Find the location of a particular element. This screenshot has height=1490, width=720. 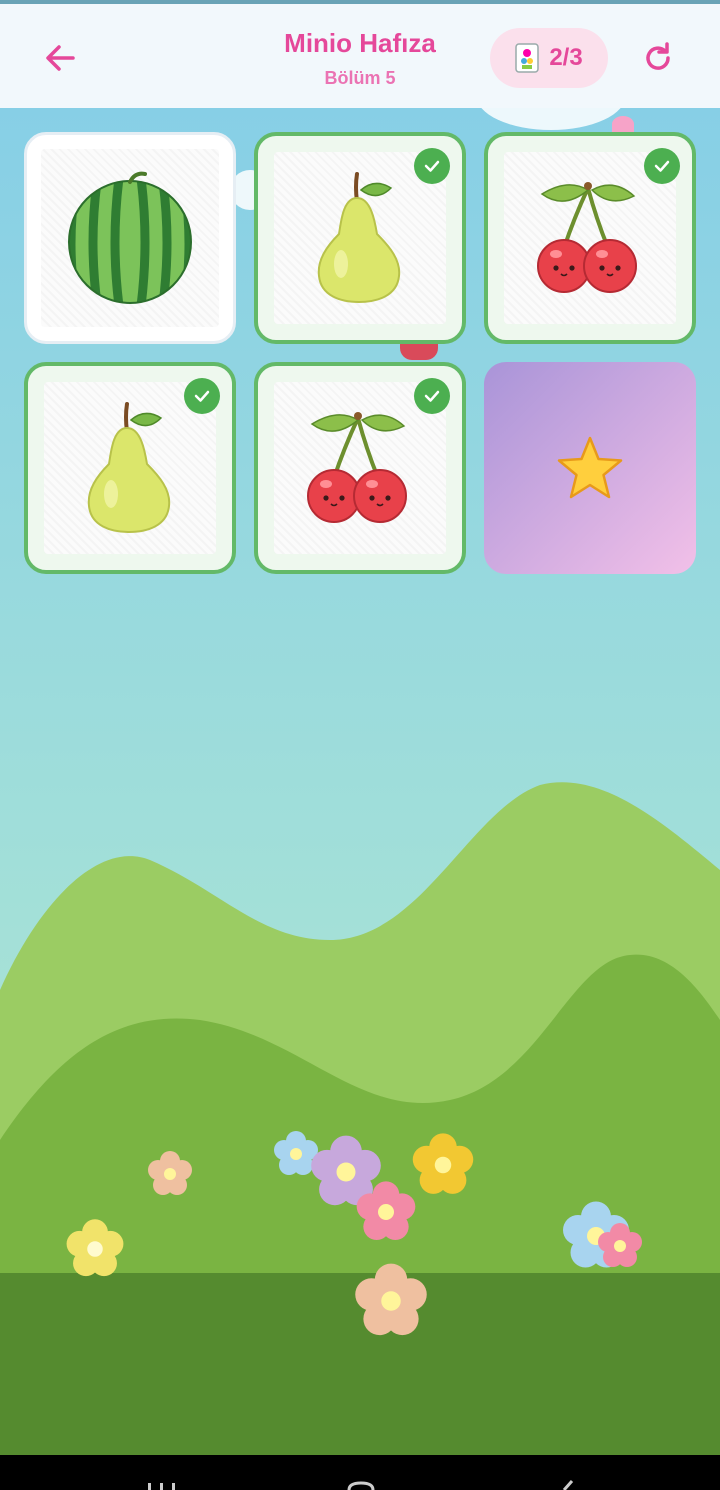

pairs-counter: 2/3 is located at coordinates (549, 58).